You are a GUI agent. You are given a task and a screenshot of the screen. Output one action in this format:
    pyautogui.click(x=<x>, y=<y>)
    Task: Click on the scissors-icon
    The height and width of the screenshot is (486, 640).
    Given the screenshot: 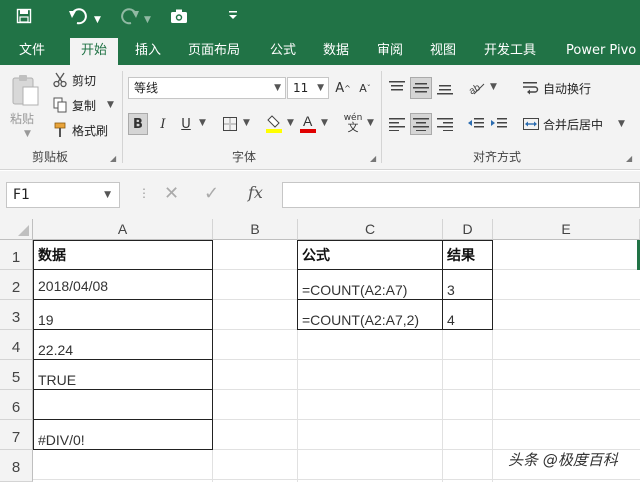 What is the action you would take?
    pyautogui.click(x=60, y=80)
    